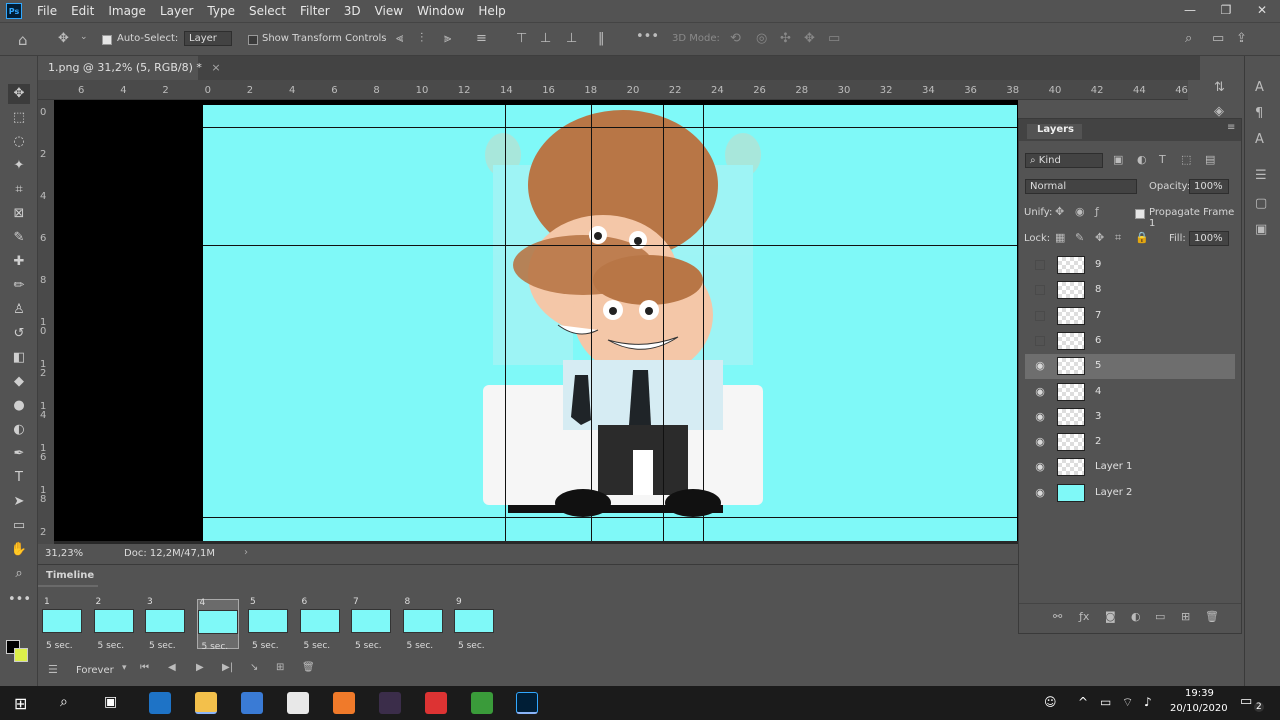  Describe the element at coordinates (1130, 392) in the screenshot. I see `layer-row: ◉ 4` at that location.